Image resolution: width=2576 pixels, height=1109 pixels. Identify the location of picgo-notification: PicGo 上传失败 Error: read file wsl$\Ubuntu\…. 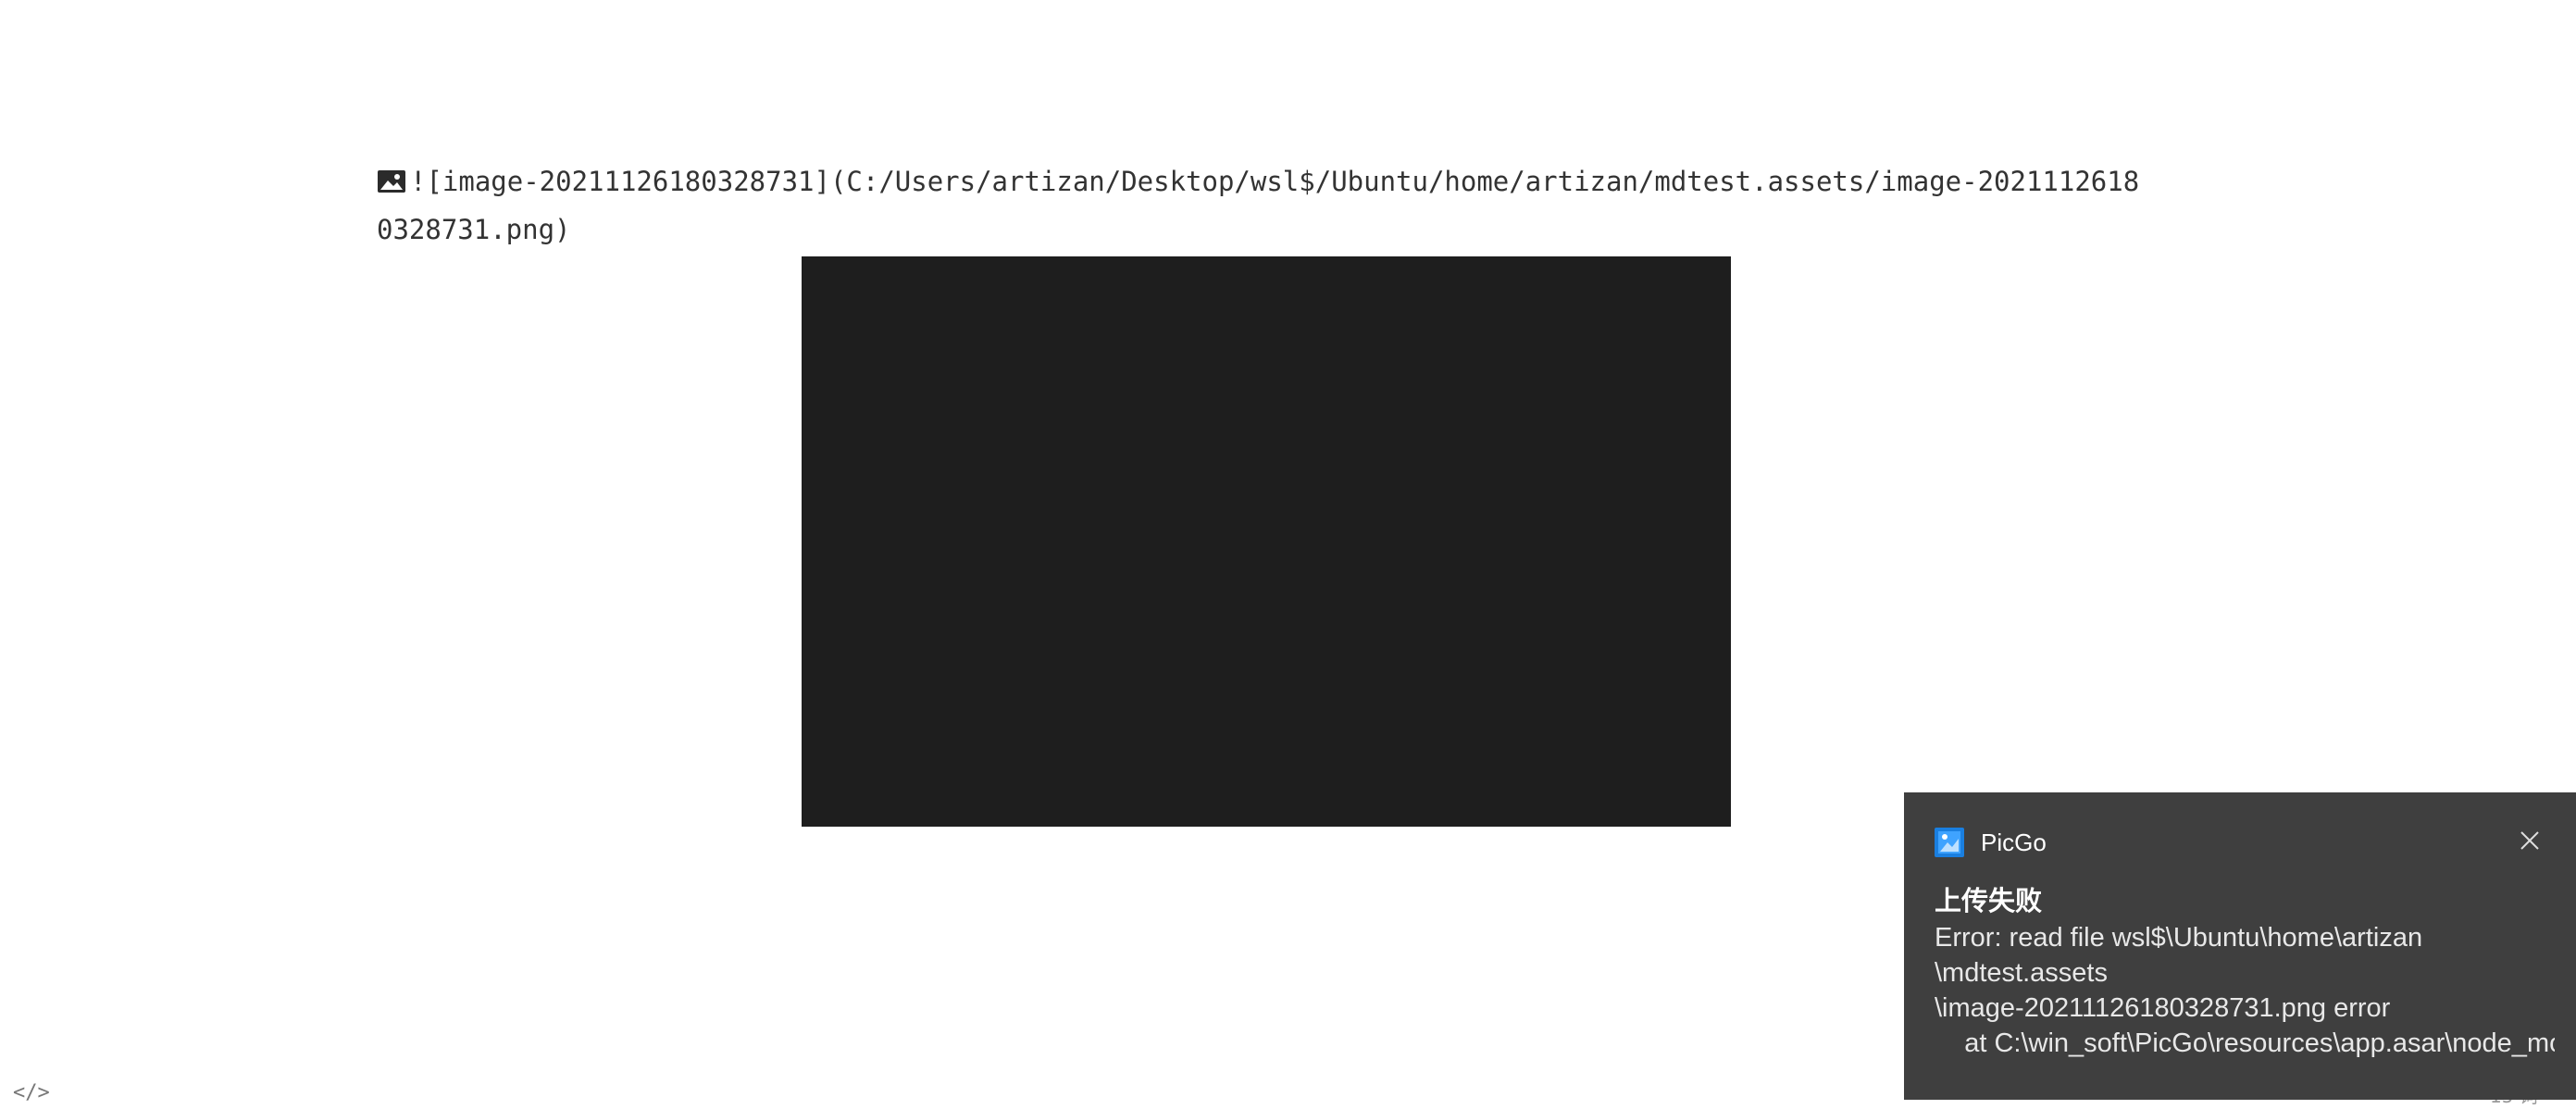
(2240, 946).